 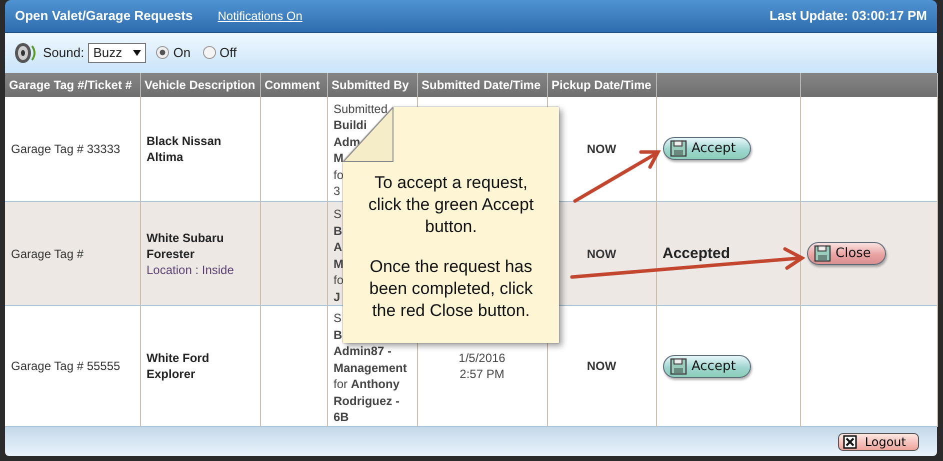 I want to click on vehicle-text: Black Nissan, so click(x=184, y=140).